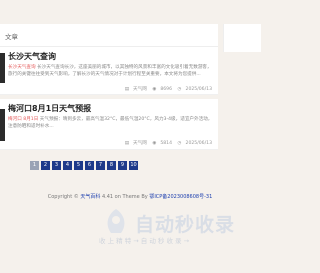  Describe the element at coordinates (67, 165) in the screenshot. I see `page-4: 4` at that location.